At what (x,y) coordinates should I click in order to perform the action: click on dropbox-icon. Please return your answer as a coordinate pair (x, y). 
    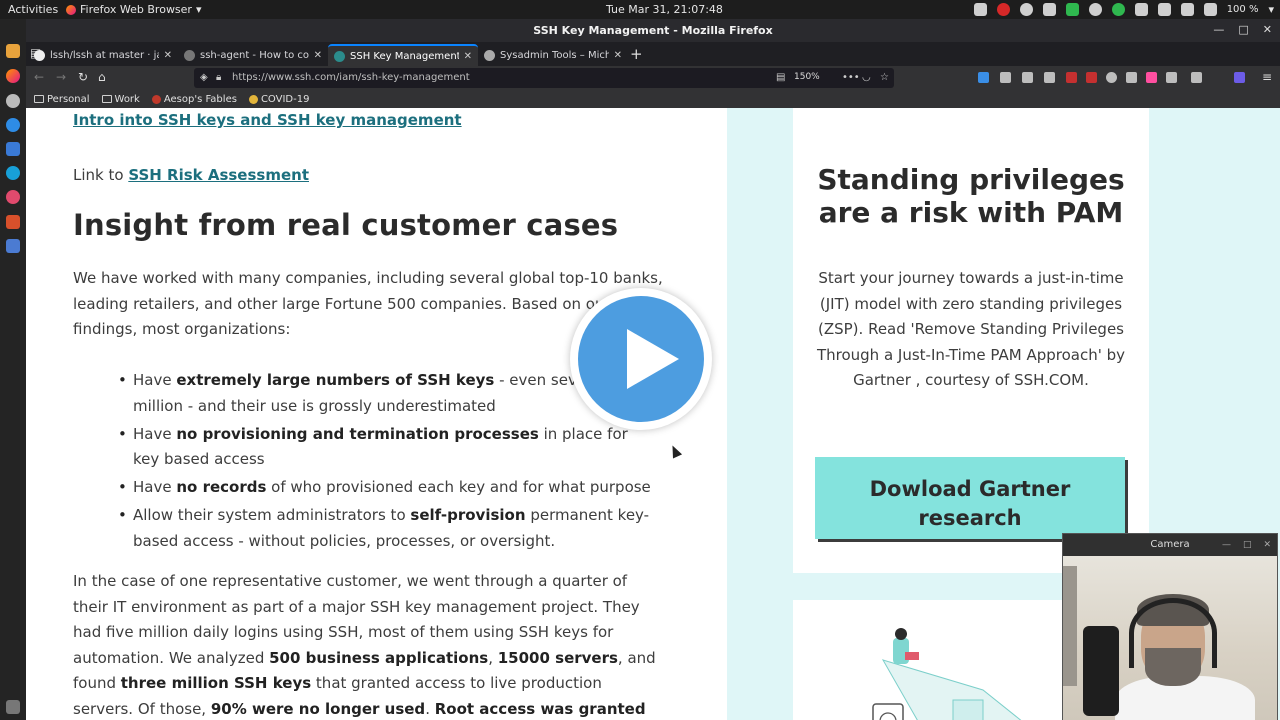
    Looking at the image, I should click on (1049, 9).